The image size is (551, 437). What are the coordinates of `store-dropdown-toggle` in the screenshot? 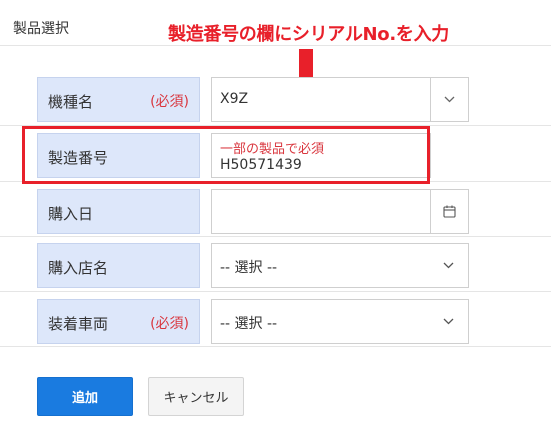 It's located at (448, 265).